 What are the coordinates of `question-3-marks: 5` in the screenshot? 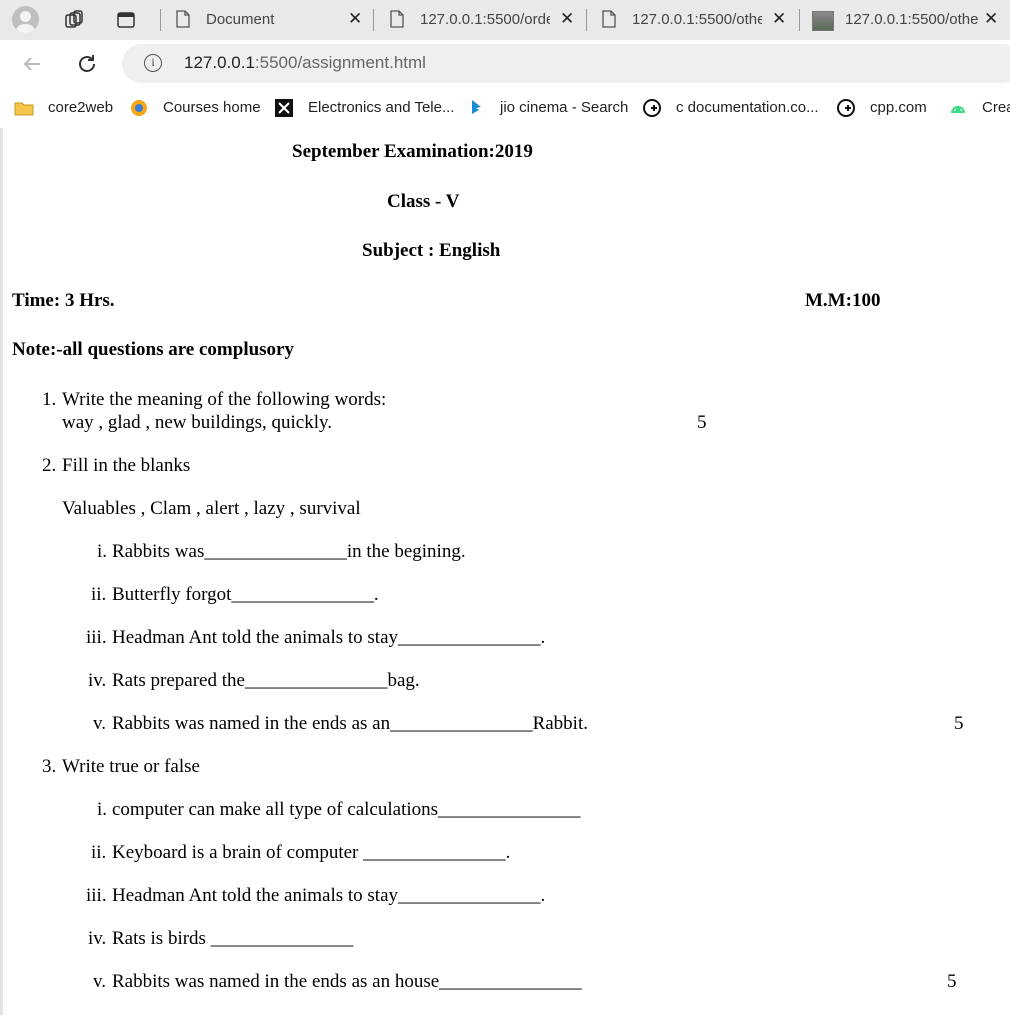 It's located at (952, 981).